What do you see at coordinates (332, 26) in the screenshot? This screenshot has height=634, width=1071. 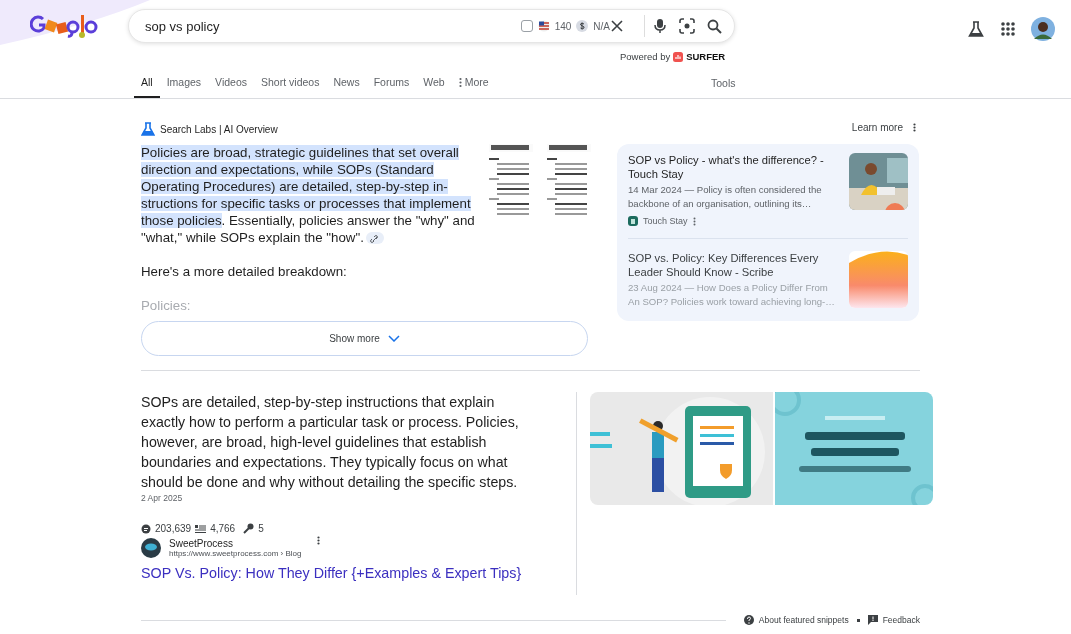 I see `search-input: sop vs policy` at bounding box center [332, 26].